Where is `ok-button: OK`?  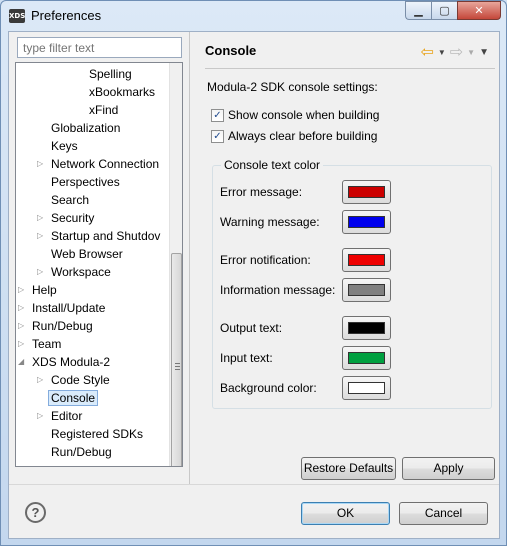 ok-button: OK is located at coordinates (345, 513).